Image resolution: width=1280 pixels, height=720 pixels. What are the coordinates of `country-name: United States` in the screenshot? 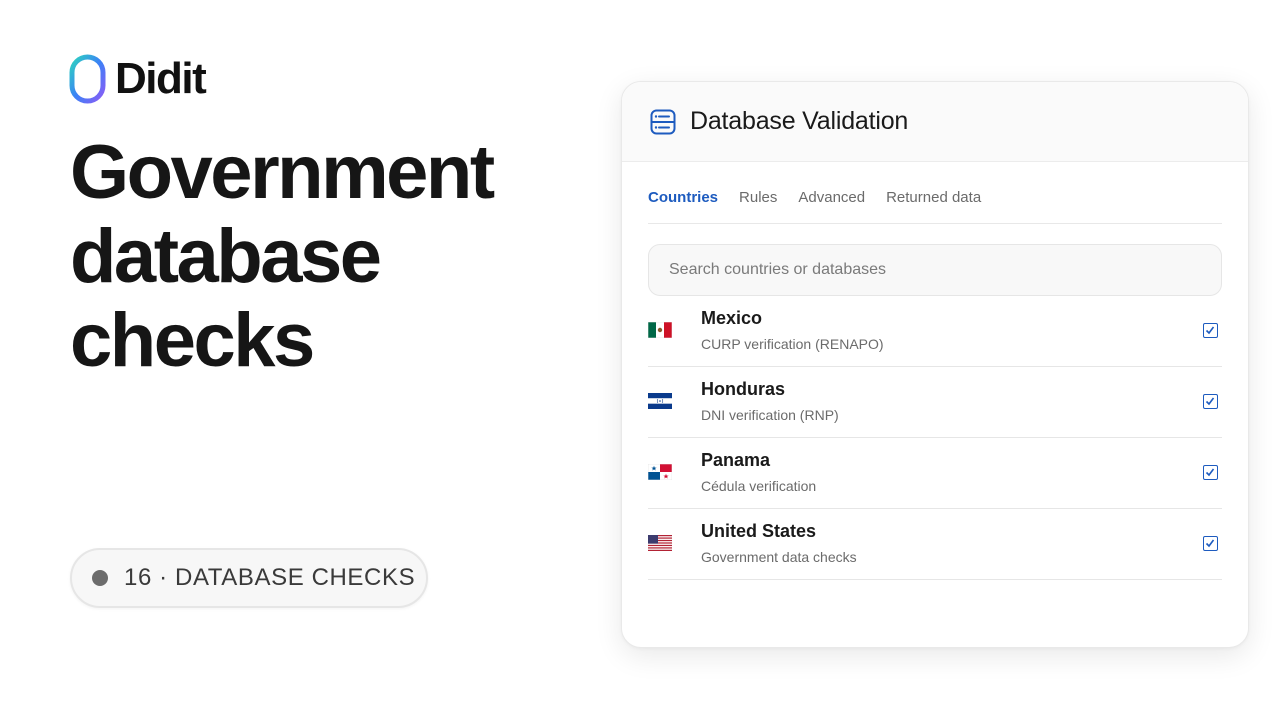 It's located at (759, 531).